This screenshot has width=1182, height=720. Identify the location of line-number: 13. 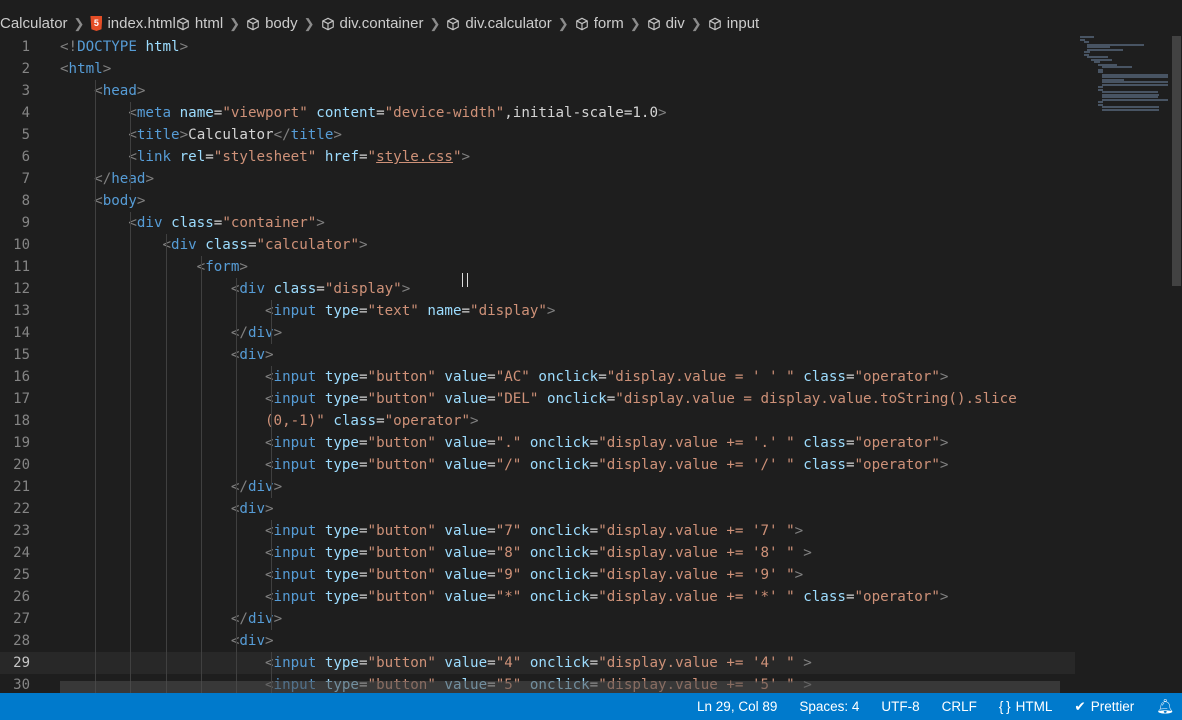
(21, 311).